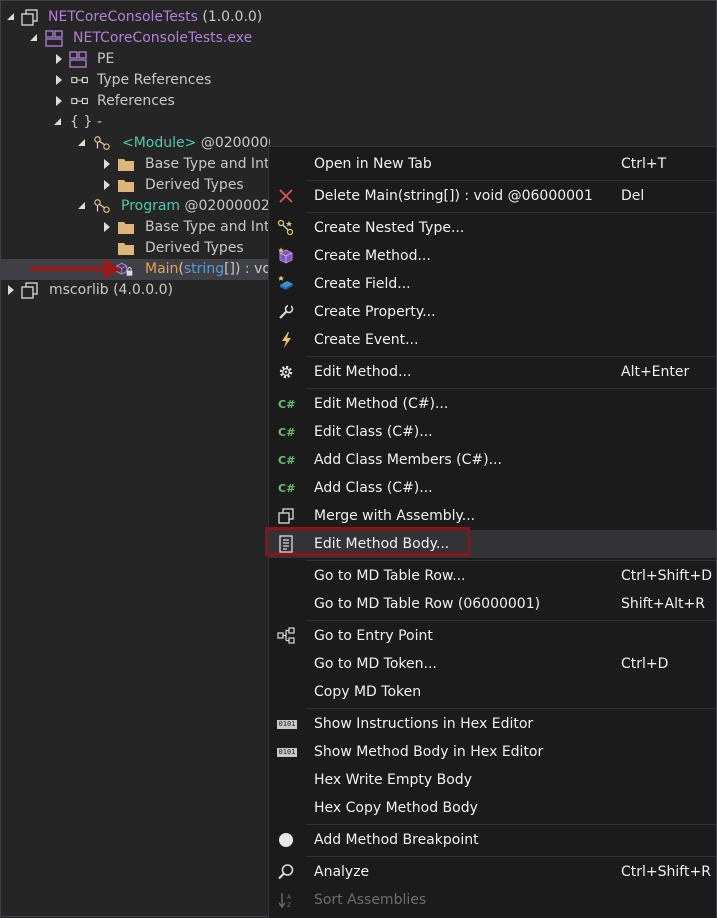 The height and width of the screenshot is (918, 717). What do you see at coordinates (492, 636) in the screenshot?
I see `menu-item-go-to-entry-point: Go to Entry Point` at bounding box center [492, 636].